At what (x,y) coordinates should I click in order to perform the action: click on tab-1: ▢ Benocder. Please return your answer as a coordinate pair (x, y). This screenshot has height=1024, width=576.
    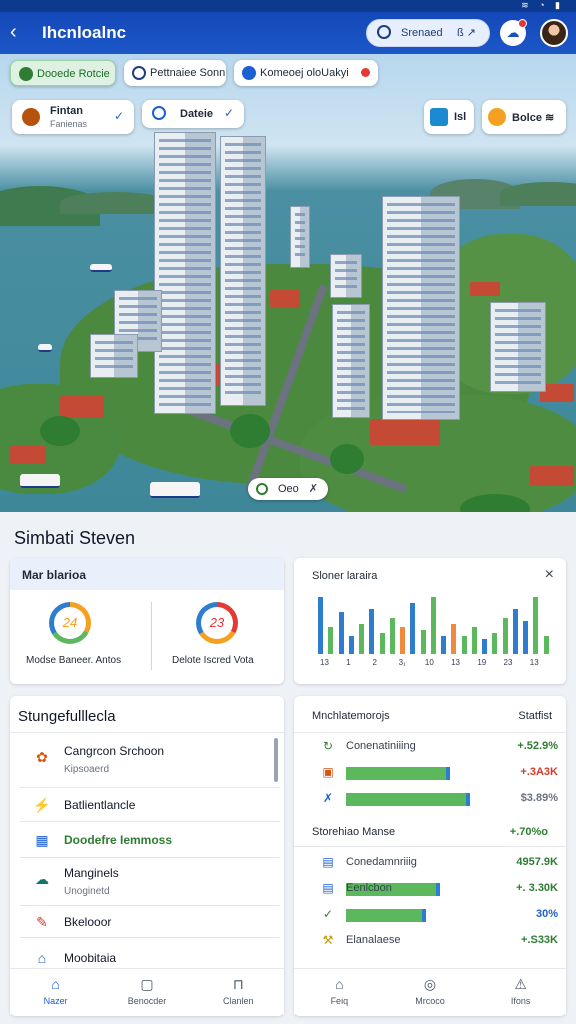
    Looking at the image, I should click on (146, 992).